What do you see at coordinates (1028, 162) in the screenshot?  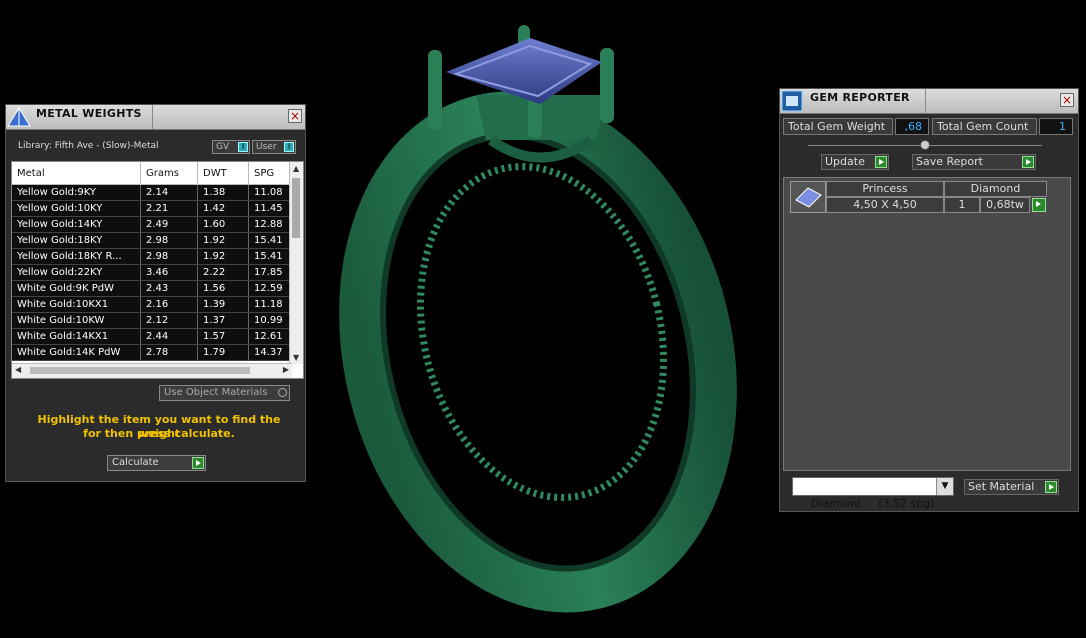 I see `save-report-play-icon` at bounding box center [1028, 162].